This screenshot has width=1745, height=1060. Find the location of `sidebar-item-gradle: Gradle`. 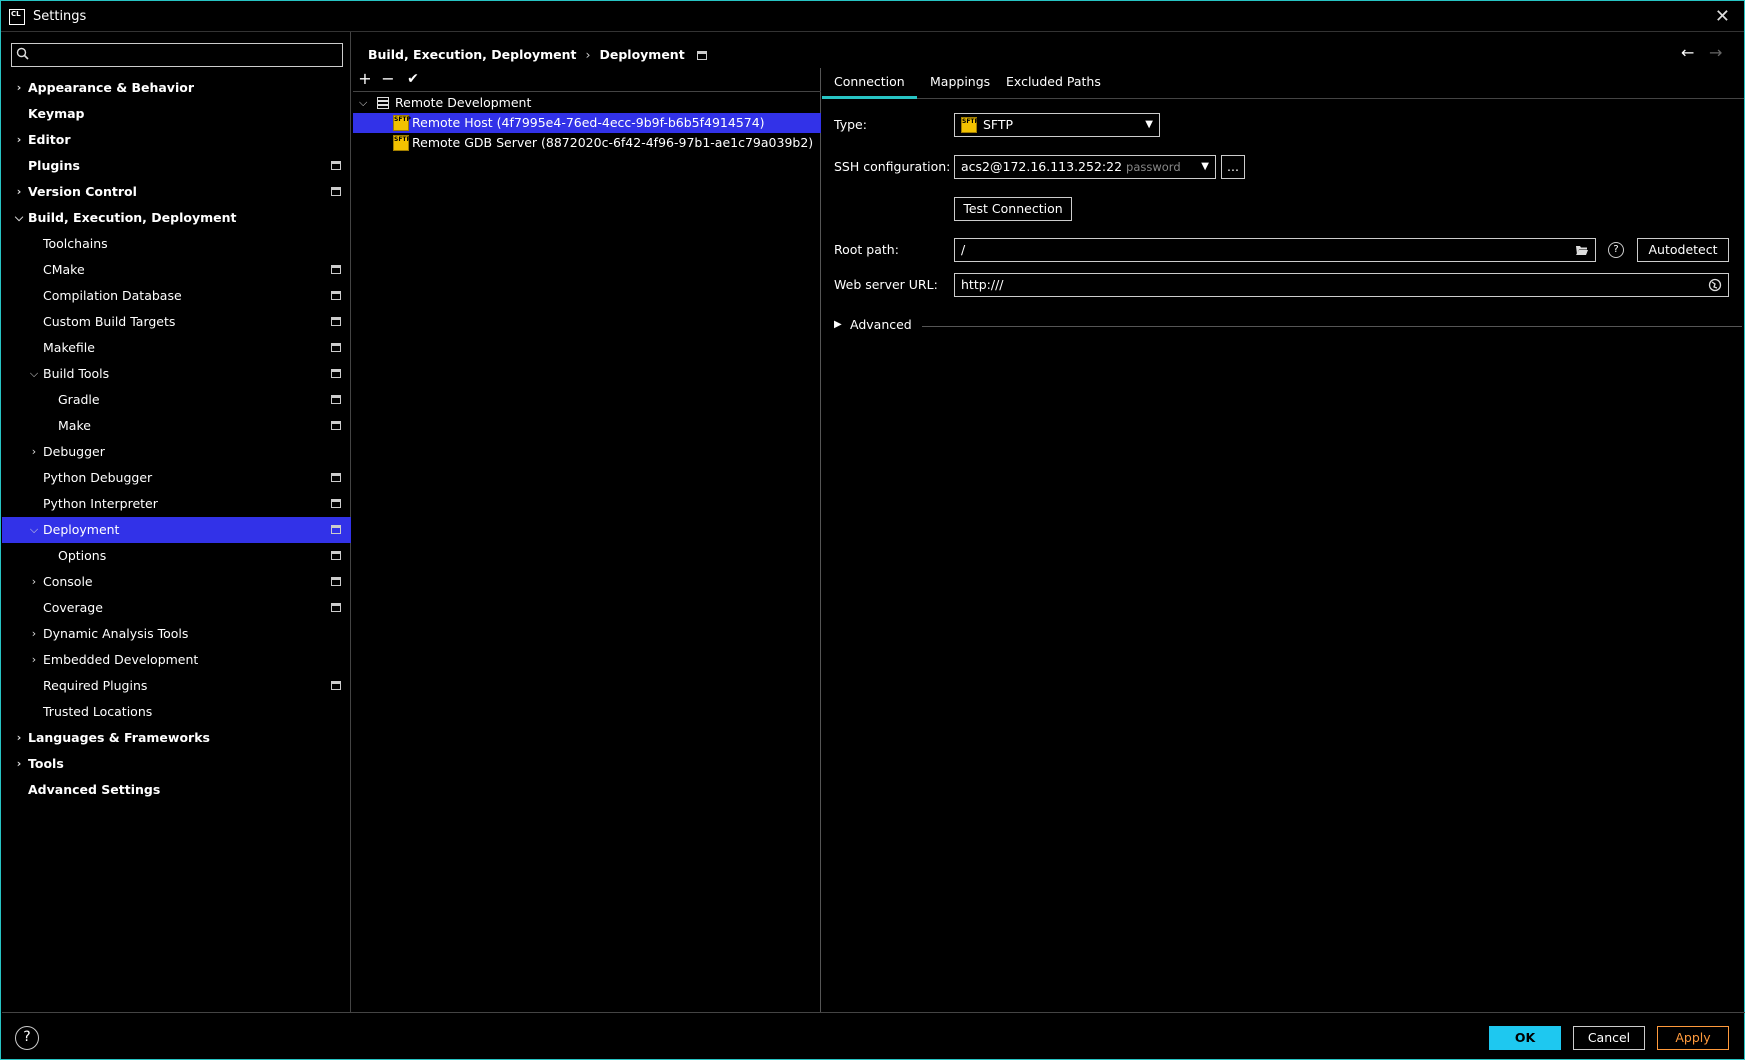

sidebar-item-gradle: Gradle is located at coordinates (176, 400).